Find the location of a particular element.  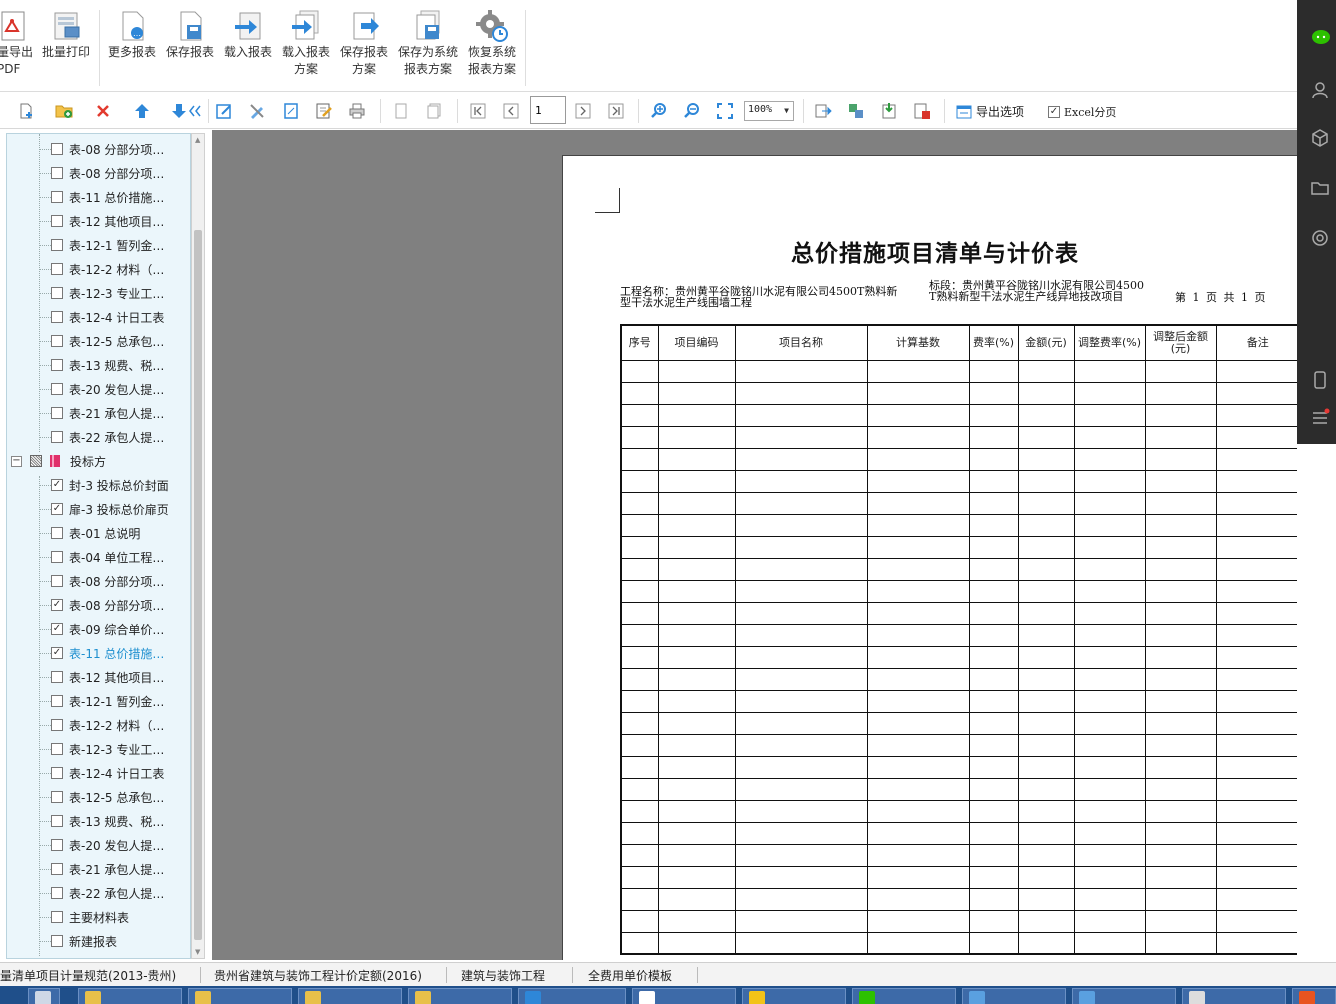

tree-item: ✓ 扉-3 投标总价扉页 is located at coordinates (98, 509).